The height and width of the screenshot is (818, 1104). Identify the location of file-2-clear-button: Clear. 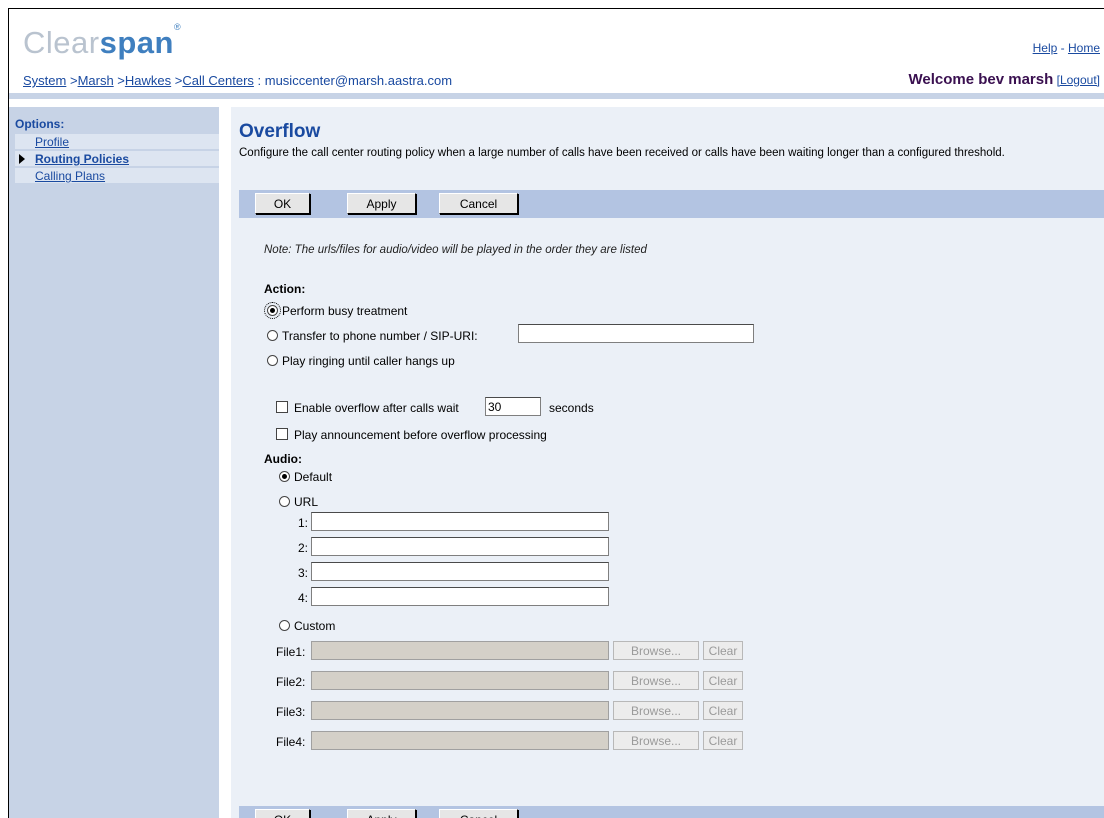
(723, 680).